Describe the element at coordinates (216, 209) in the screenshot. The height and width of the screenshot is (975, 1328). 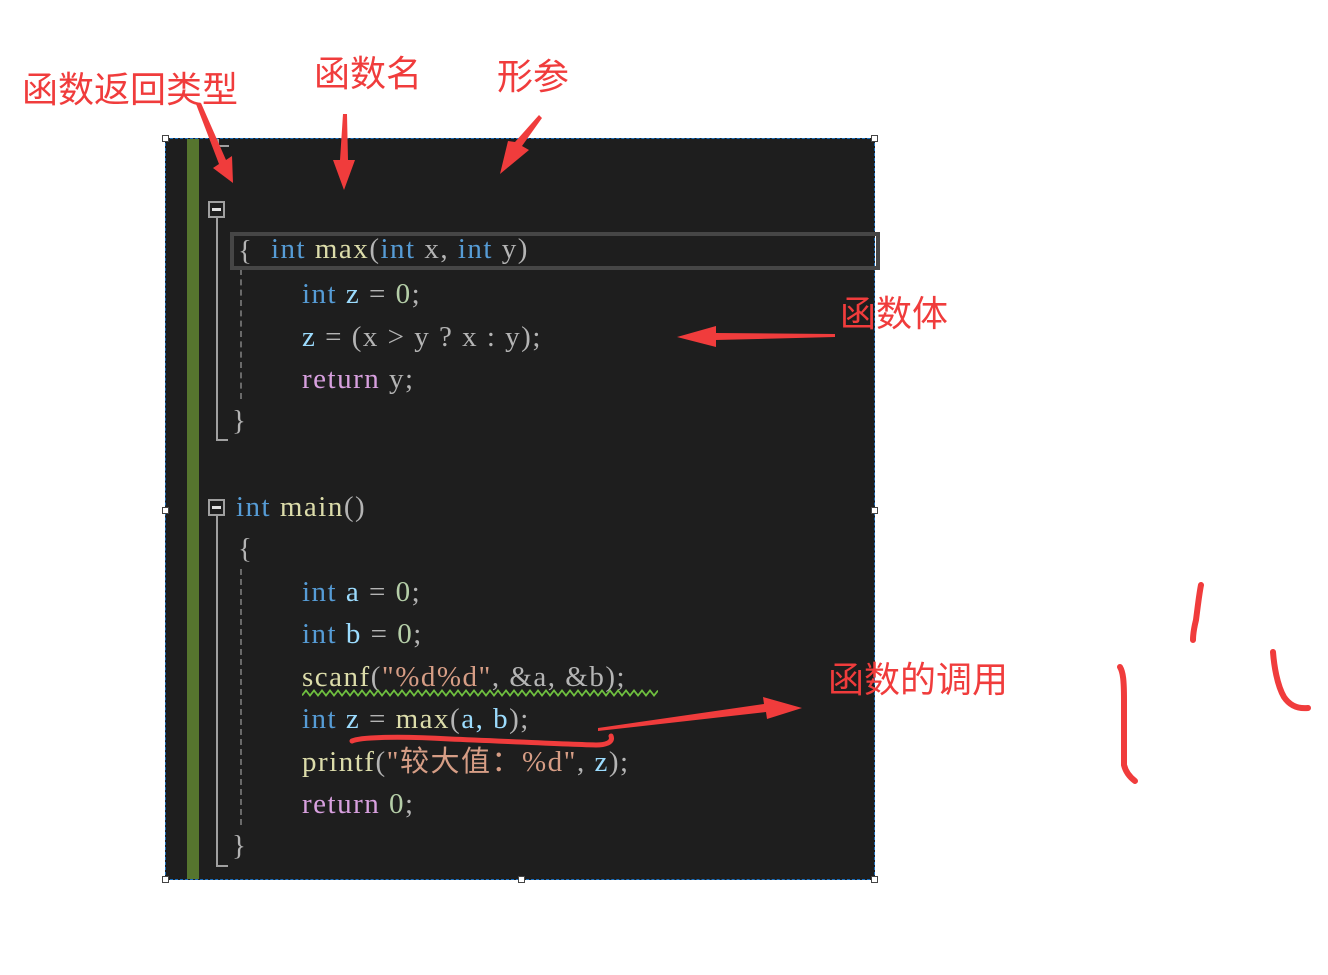
I see `collapse-max-icon` at that location.